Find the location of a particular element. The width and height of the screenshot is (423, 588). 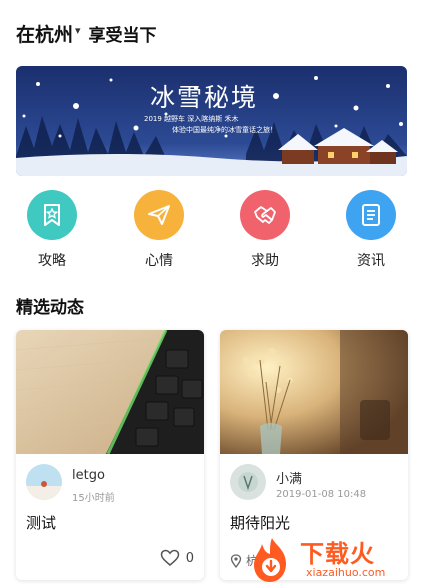

handshake-icon is located at coordinates (265, 215).